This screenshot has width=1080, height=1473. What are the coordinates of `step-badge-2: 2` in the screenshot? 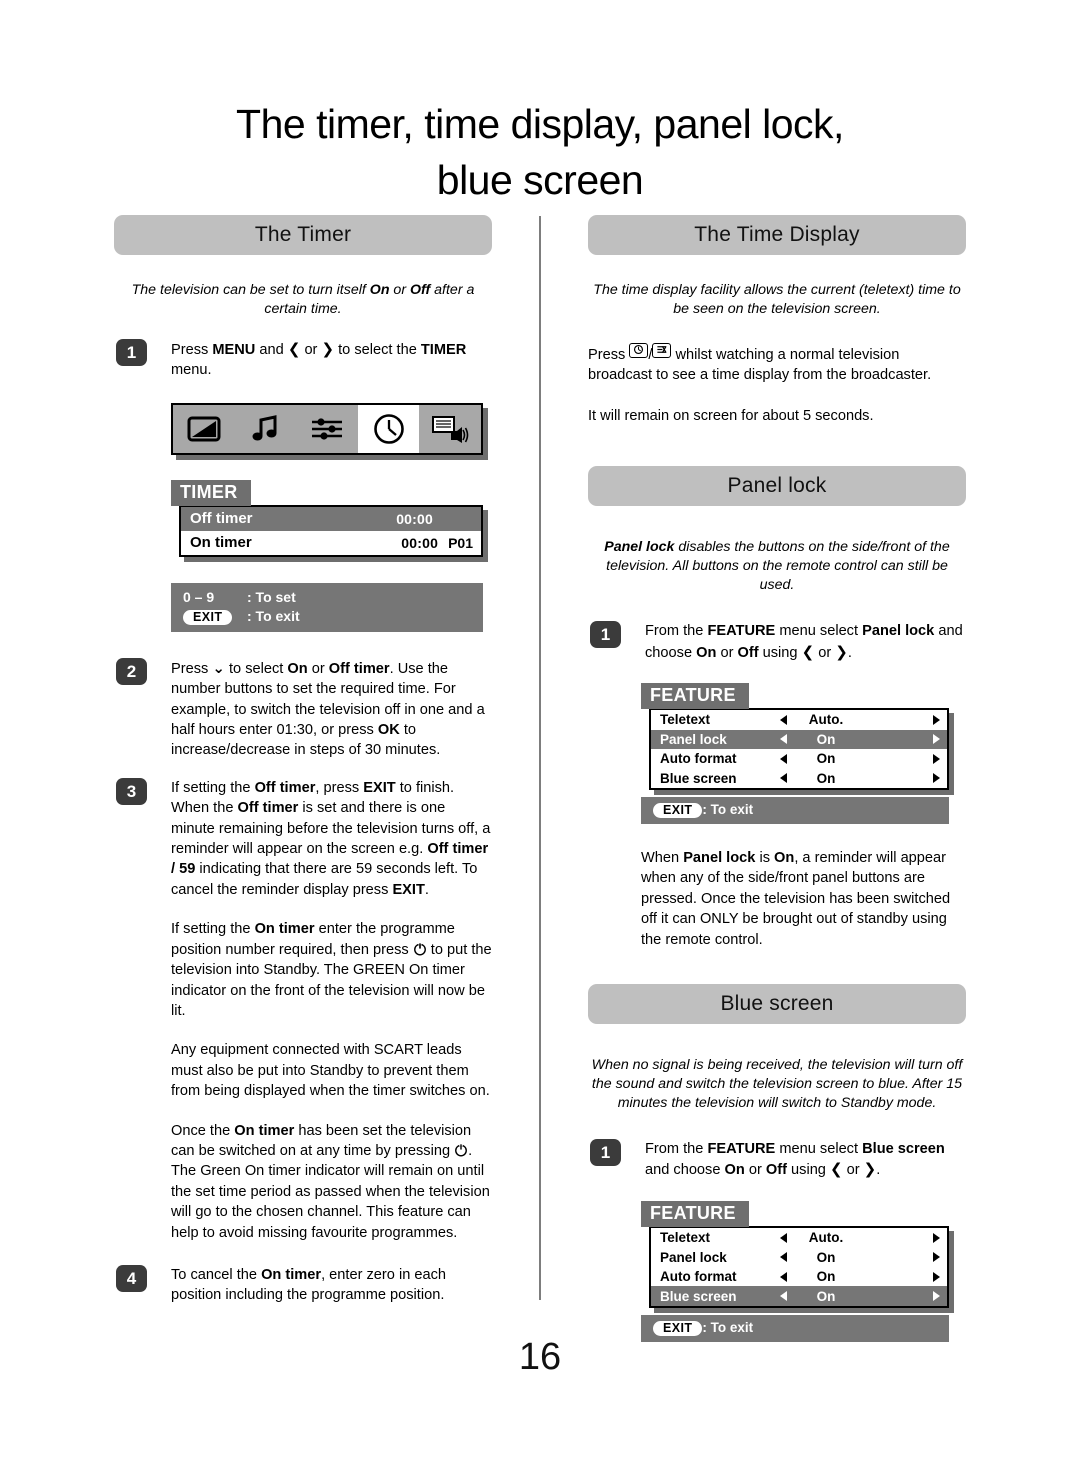 It's located at (131, 671).